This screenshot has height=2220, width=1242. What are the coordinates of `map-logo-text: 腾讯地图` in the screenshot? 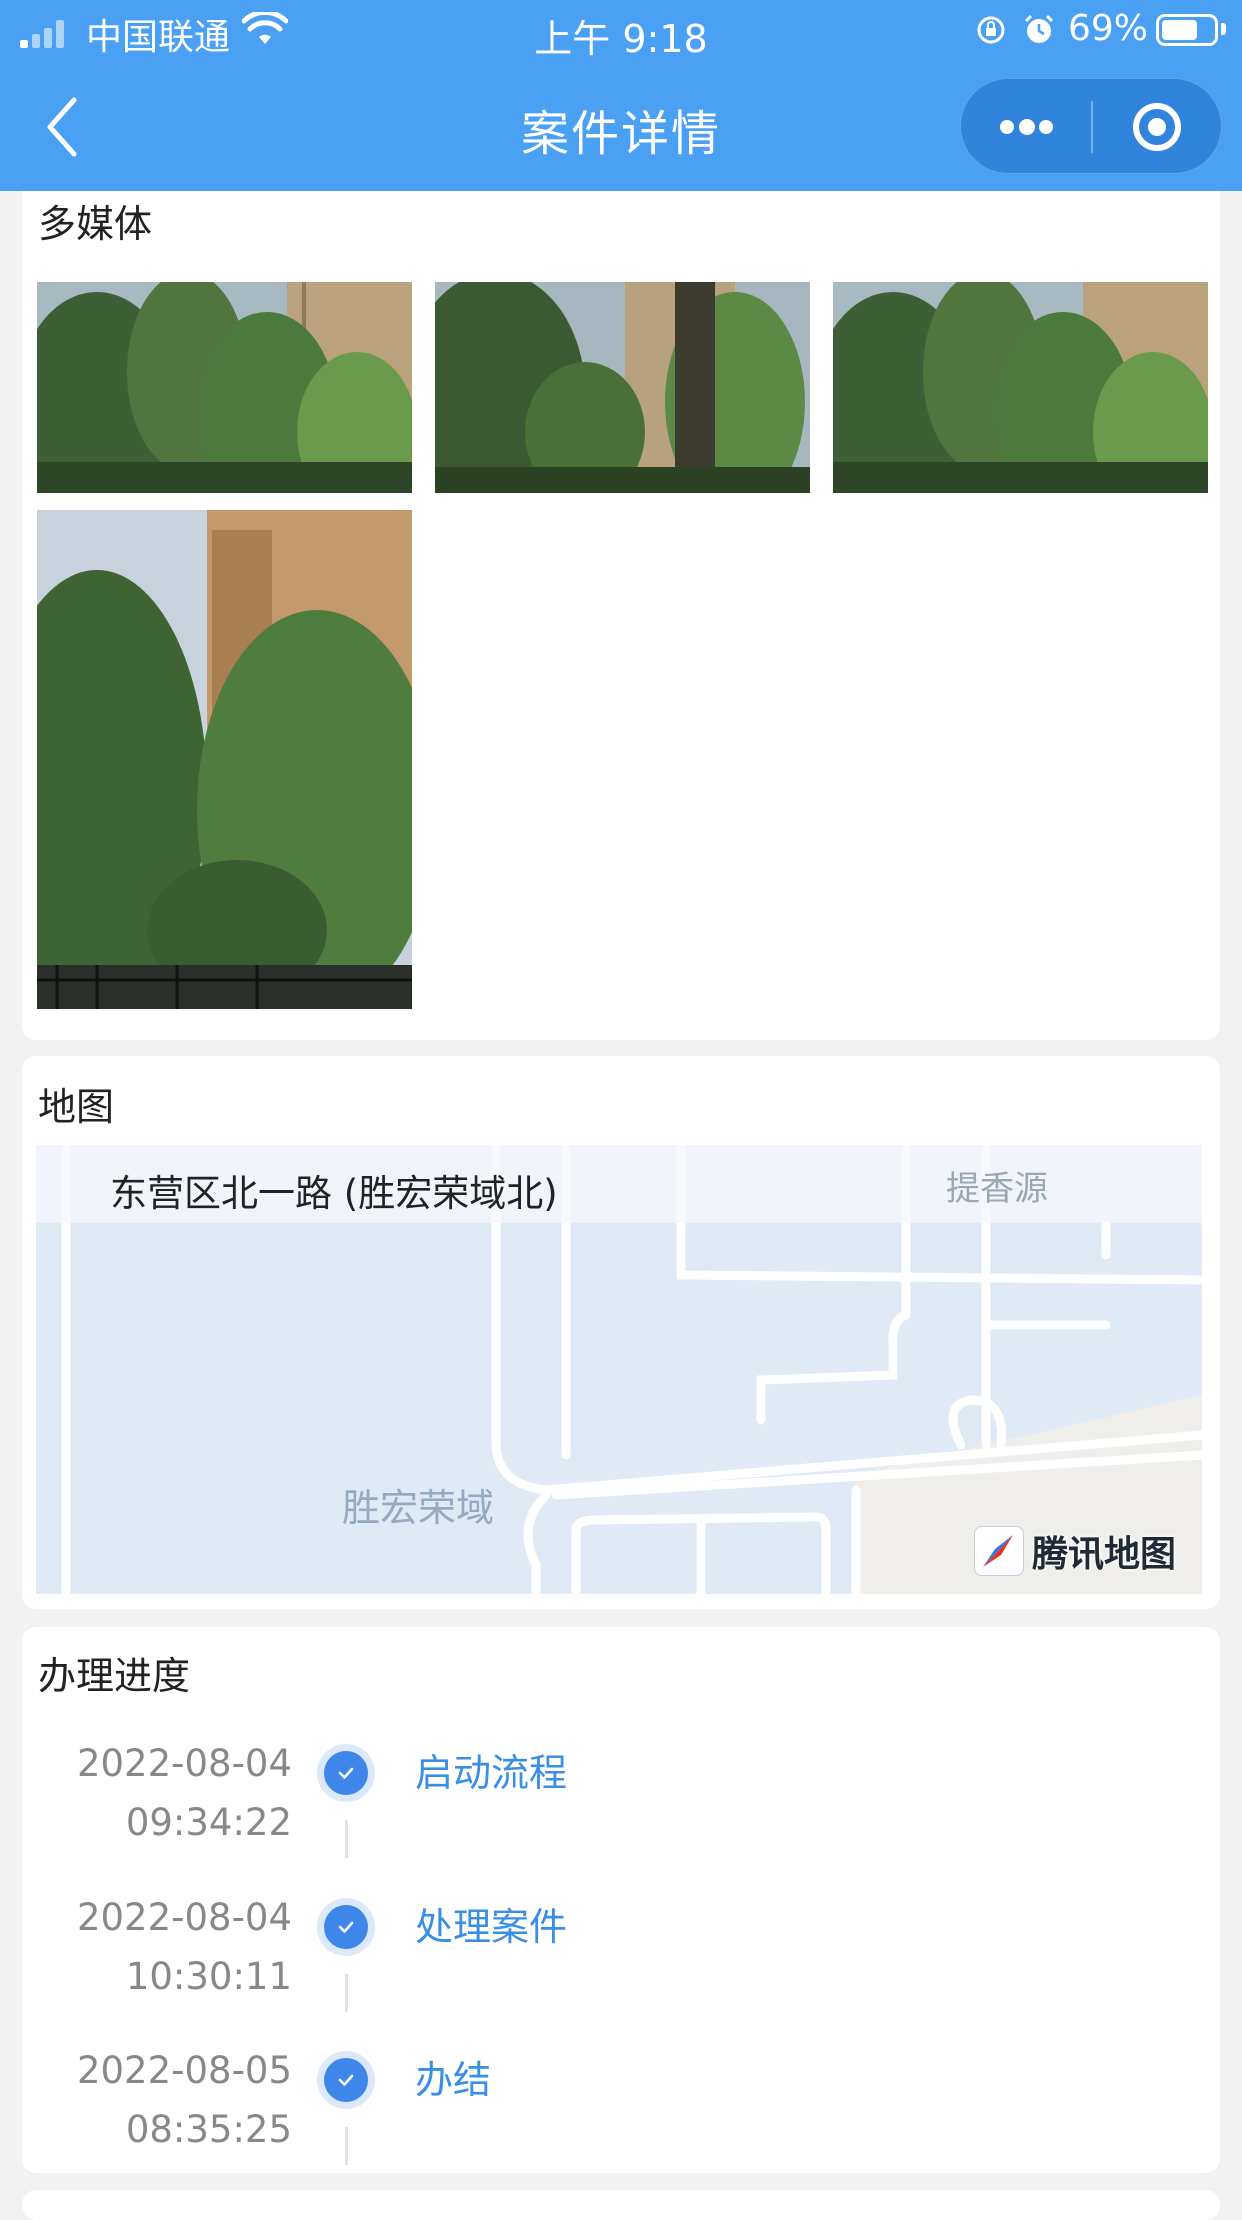 It's located at (1104, 1554).